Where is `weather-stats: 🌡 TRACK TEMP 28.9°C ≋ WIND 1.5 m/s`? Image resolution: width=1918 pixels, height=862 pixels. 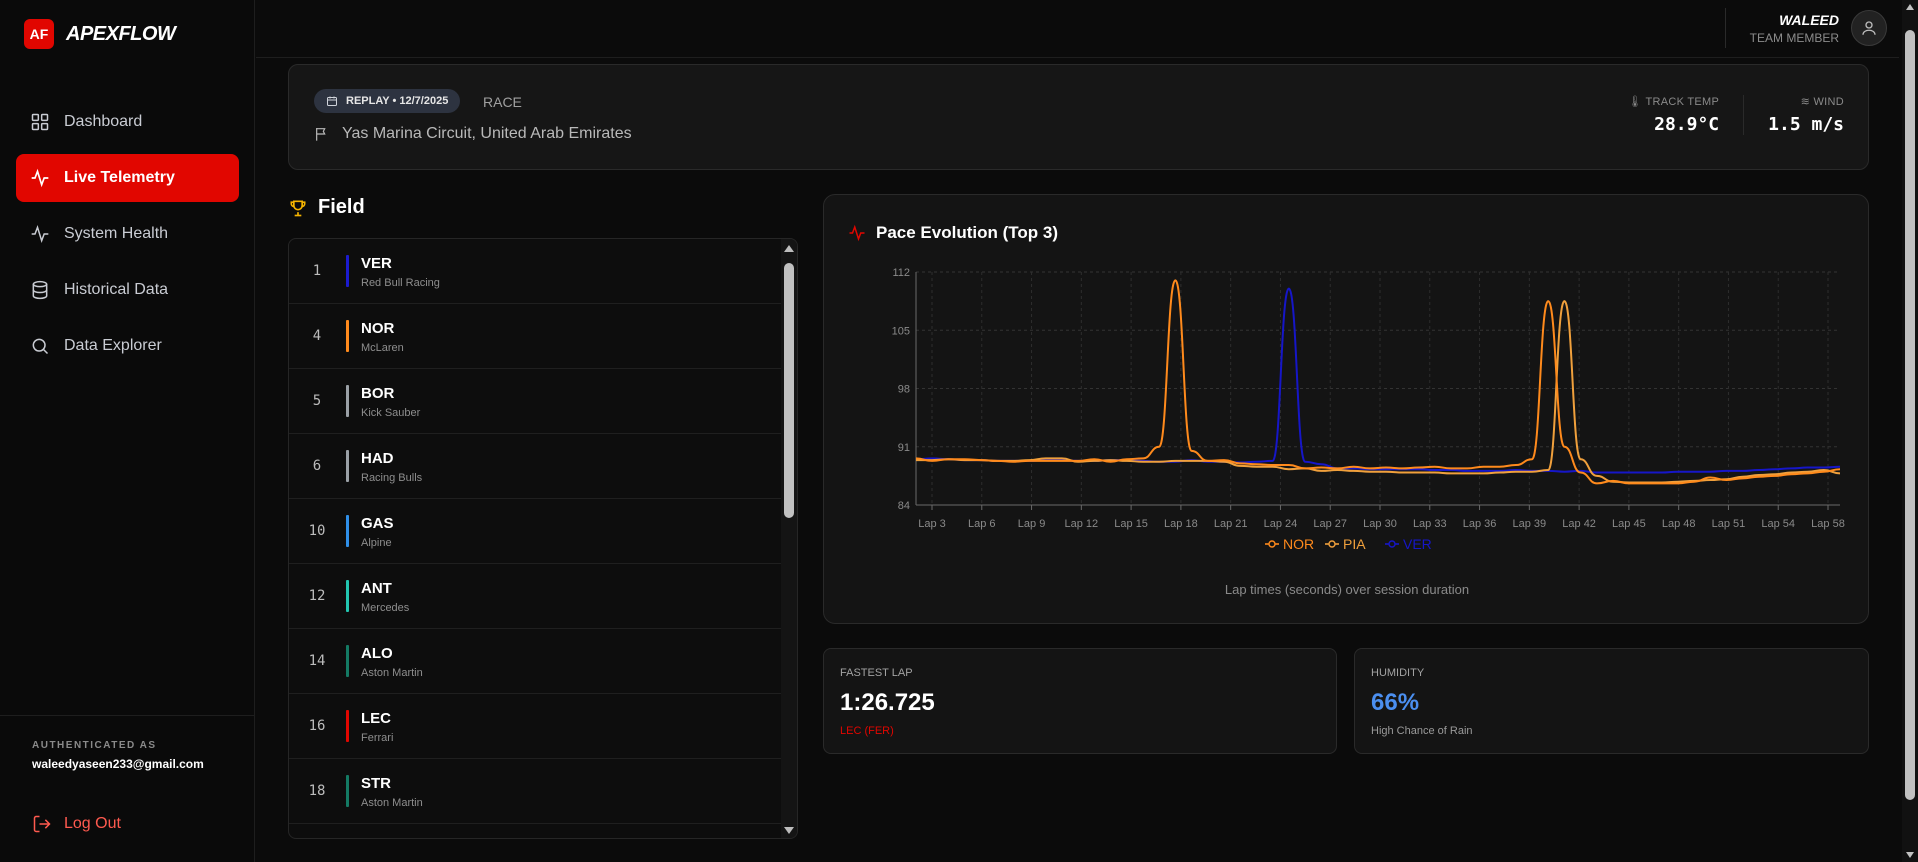
weather-stats: 🌡 TRACK TEMP 28.9°C ≋ WIND 1.5 m/s is located at coordinates (1724, 115).